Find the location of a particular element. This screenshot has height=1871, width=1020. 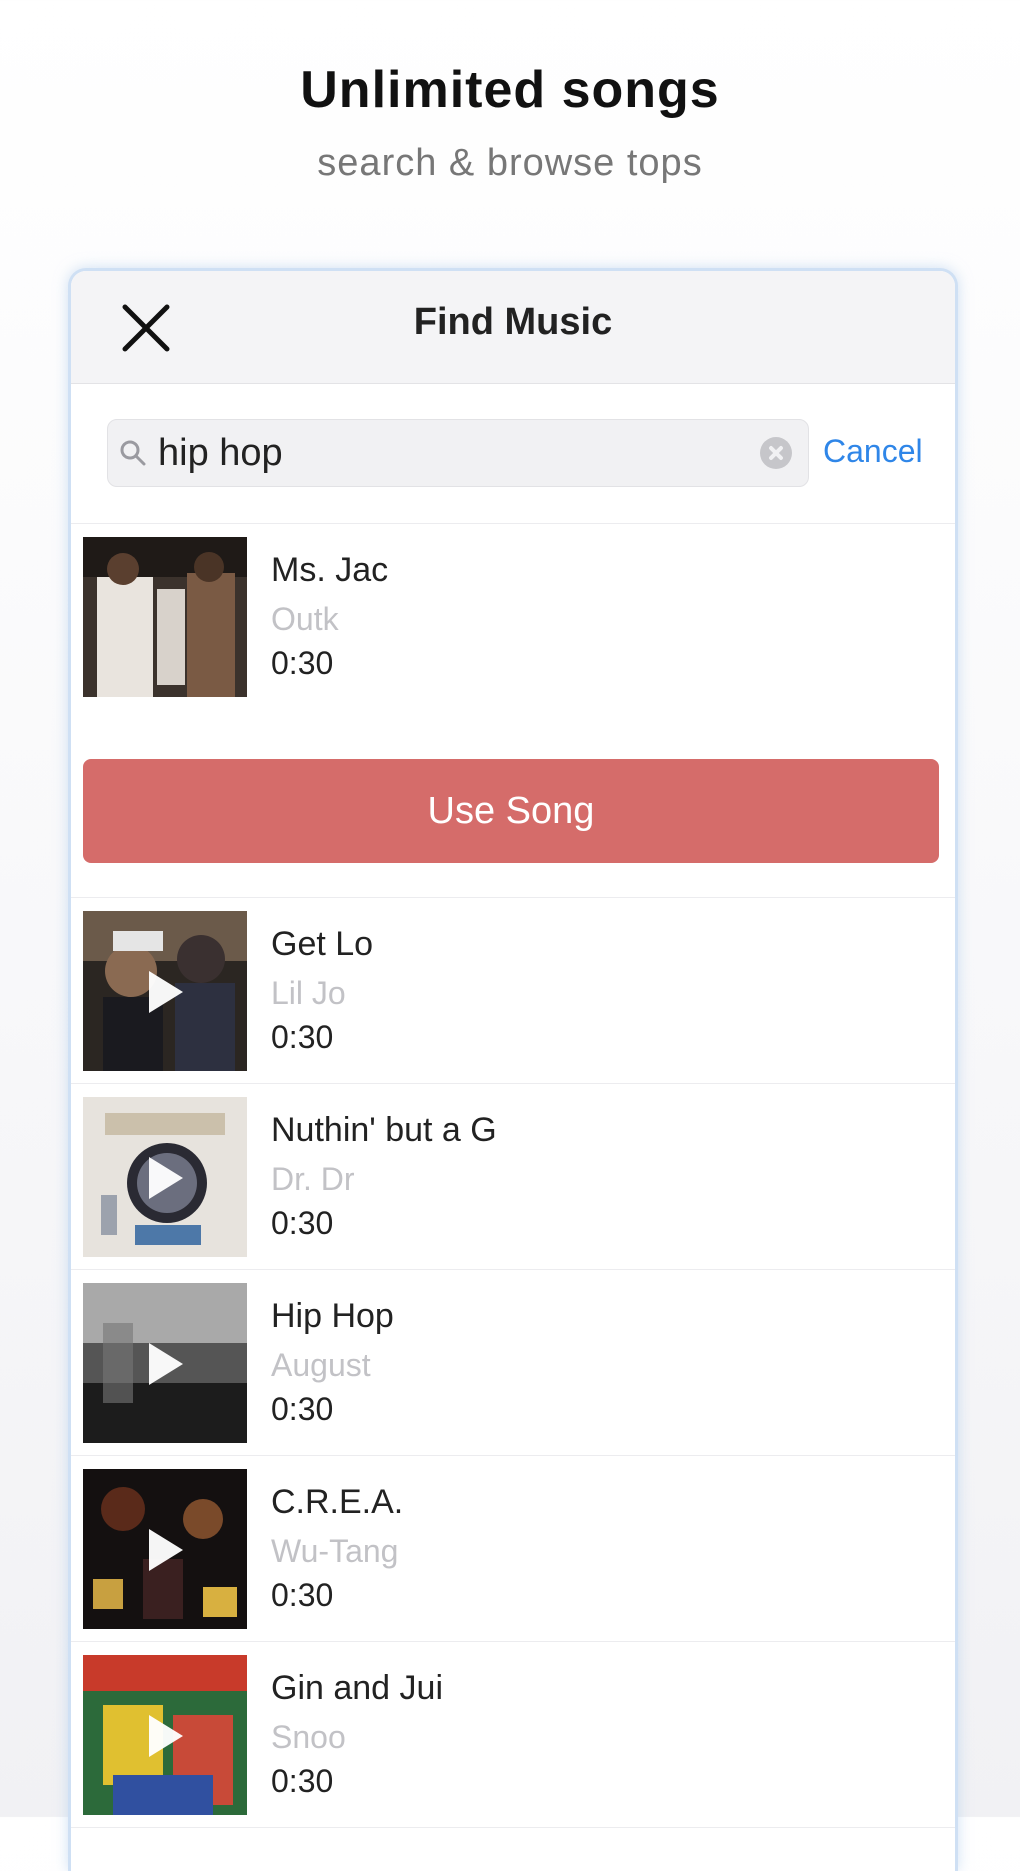

search-bar: Cancel is located at coordinates (513, 453).